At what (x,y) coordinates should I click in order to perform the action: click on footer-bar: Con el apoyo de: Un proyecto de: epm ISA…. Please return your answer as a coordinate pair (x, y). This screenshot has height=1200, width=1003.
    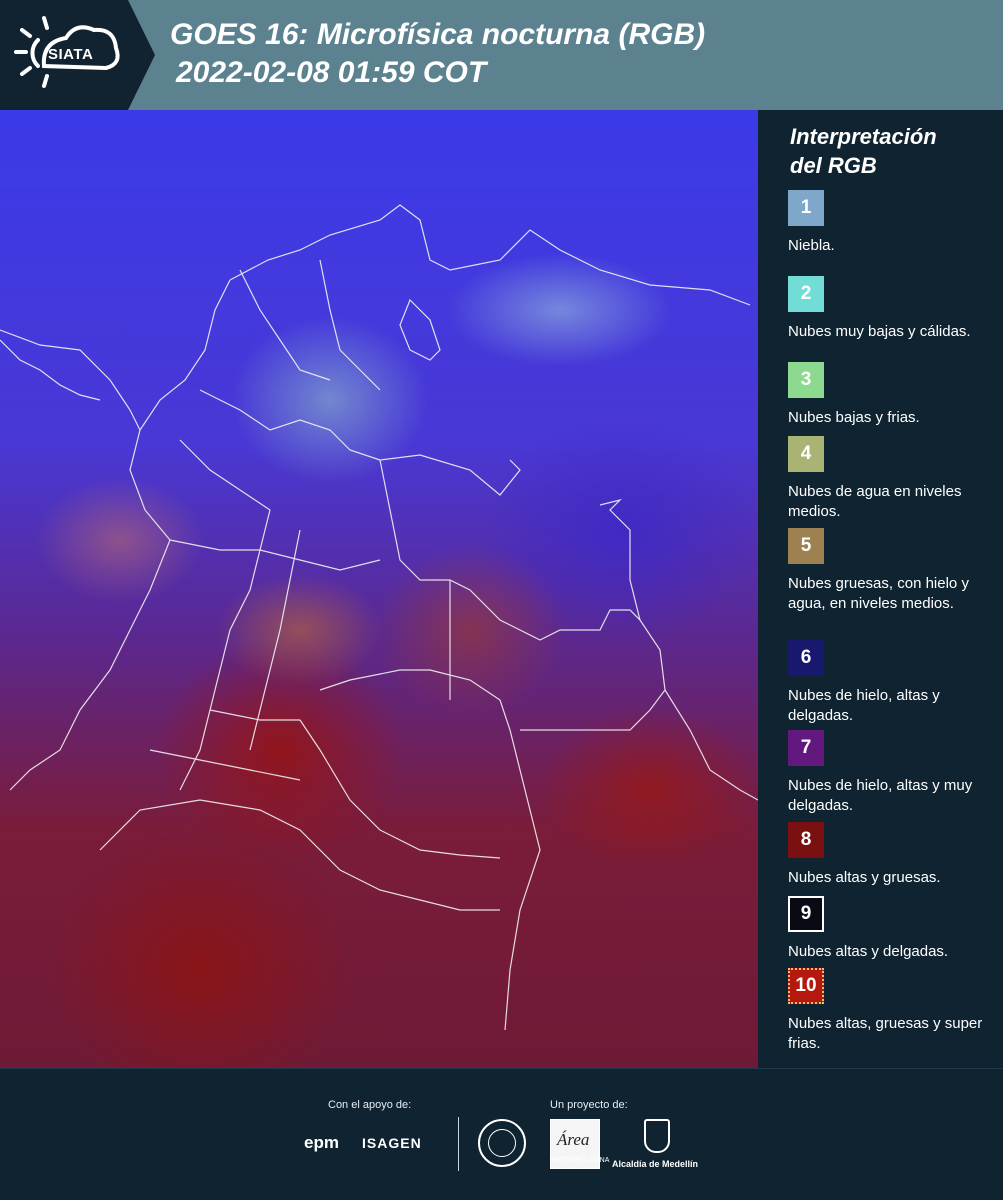
    Looking at the image, I should click on (501, 1134).